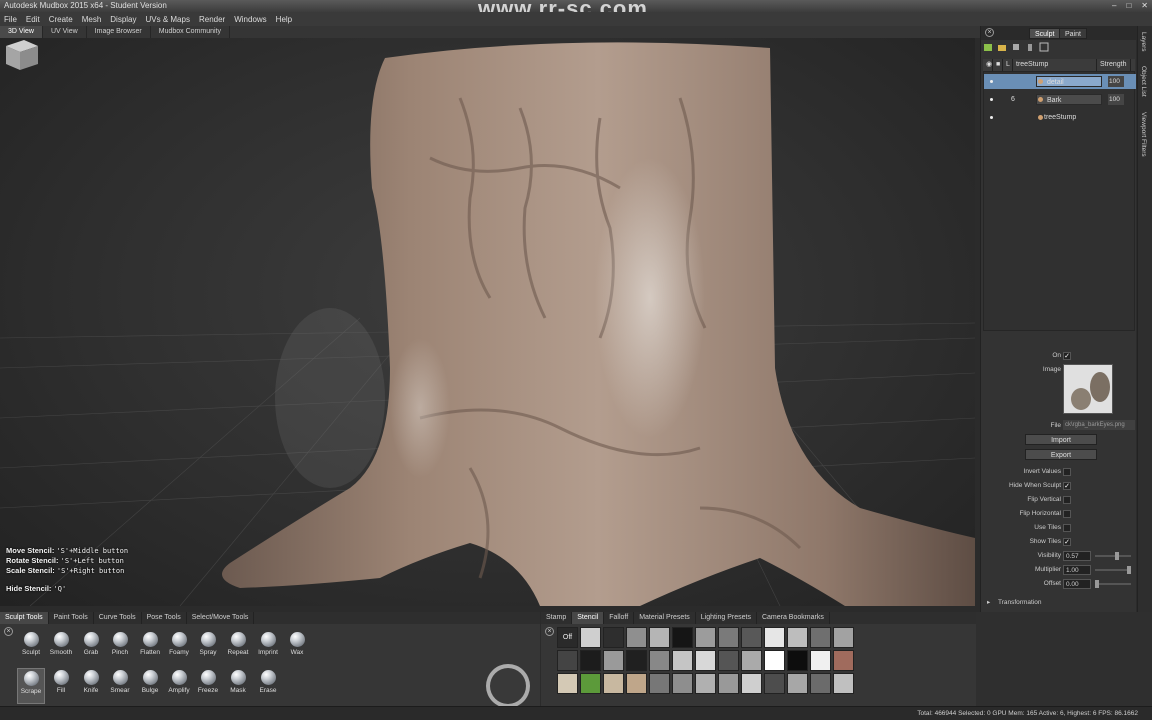 Image resolution: width=1152 pixels, height=720 pixels. I want to click on tab-sculpt: Sculpt, so click(1045, 33).